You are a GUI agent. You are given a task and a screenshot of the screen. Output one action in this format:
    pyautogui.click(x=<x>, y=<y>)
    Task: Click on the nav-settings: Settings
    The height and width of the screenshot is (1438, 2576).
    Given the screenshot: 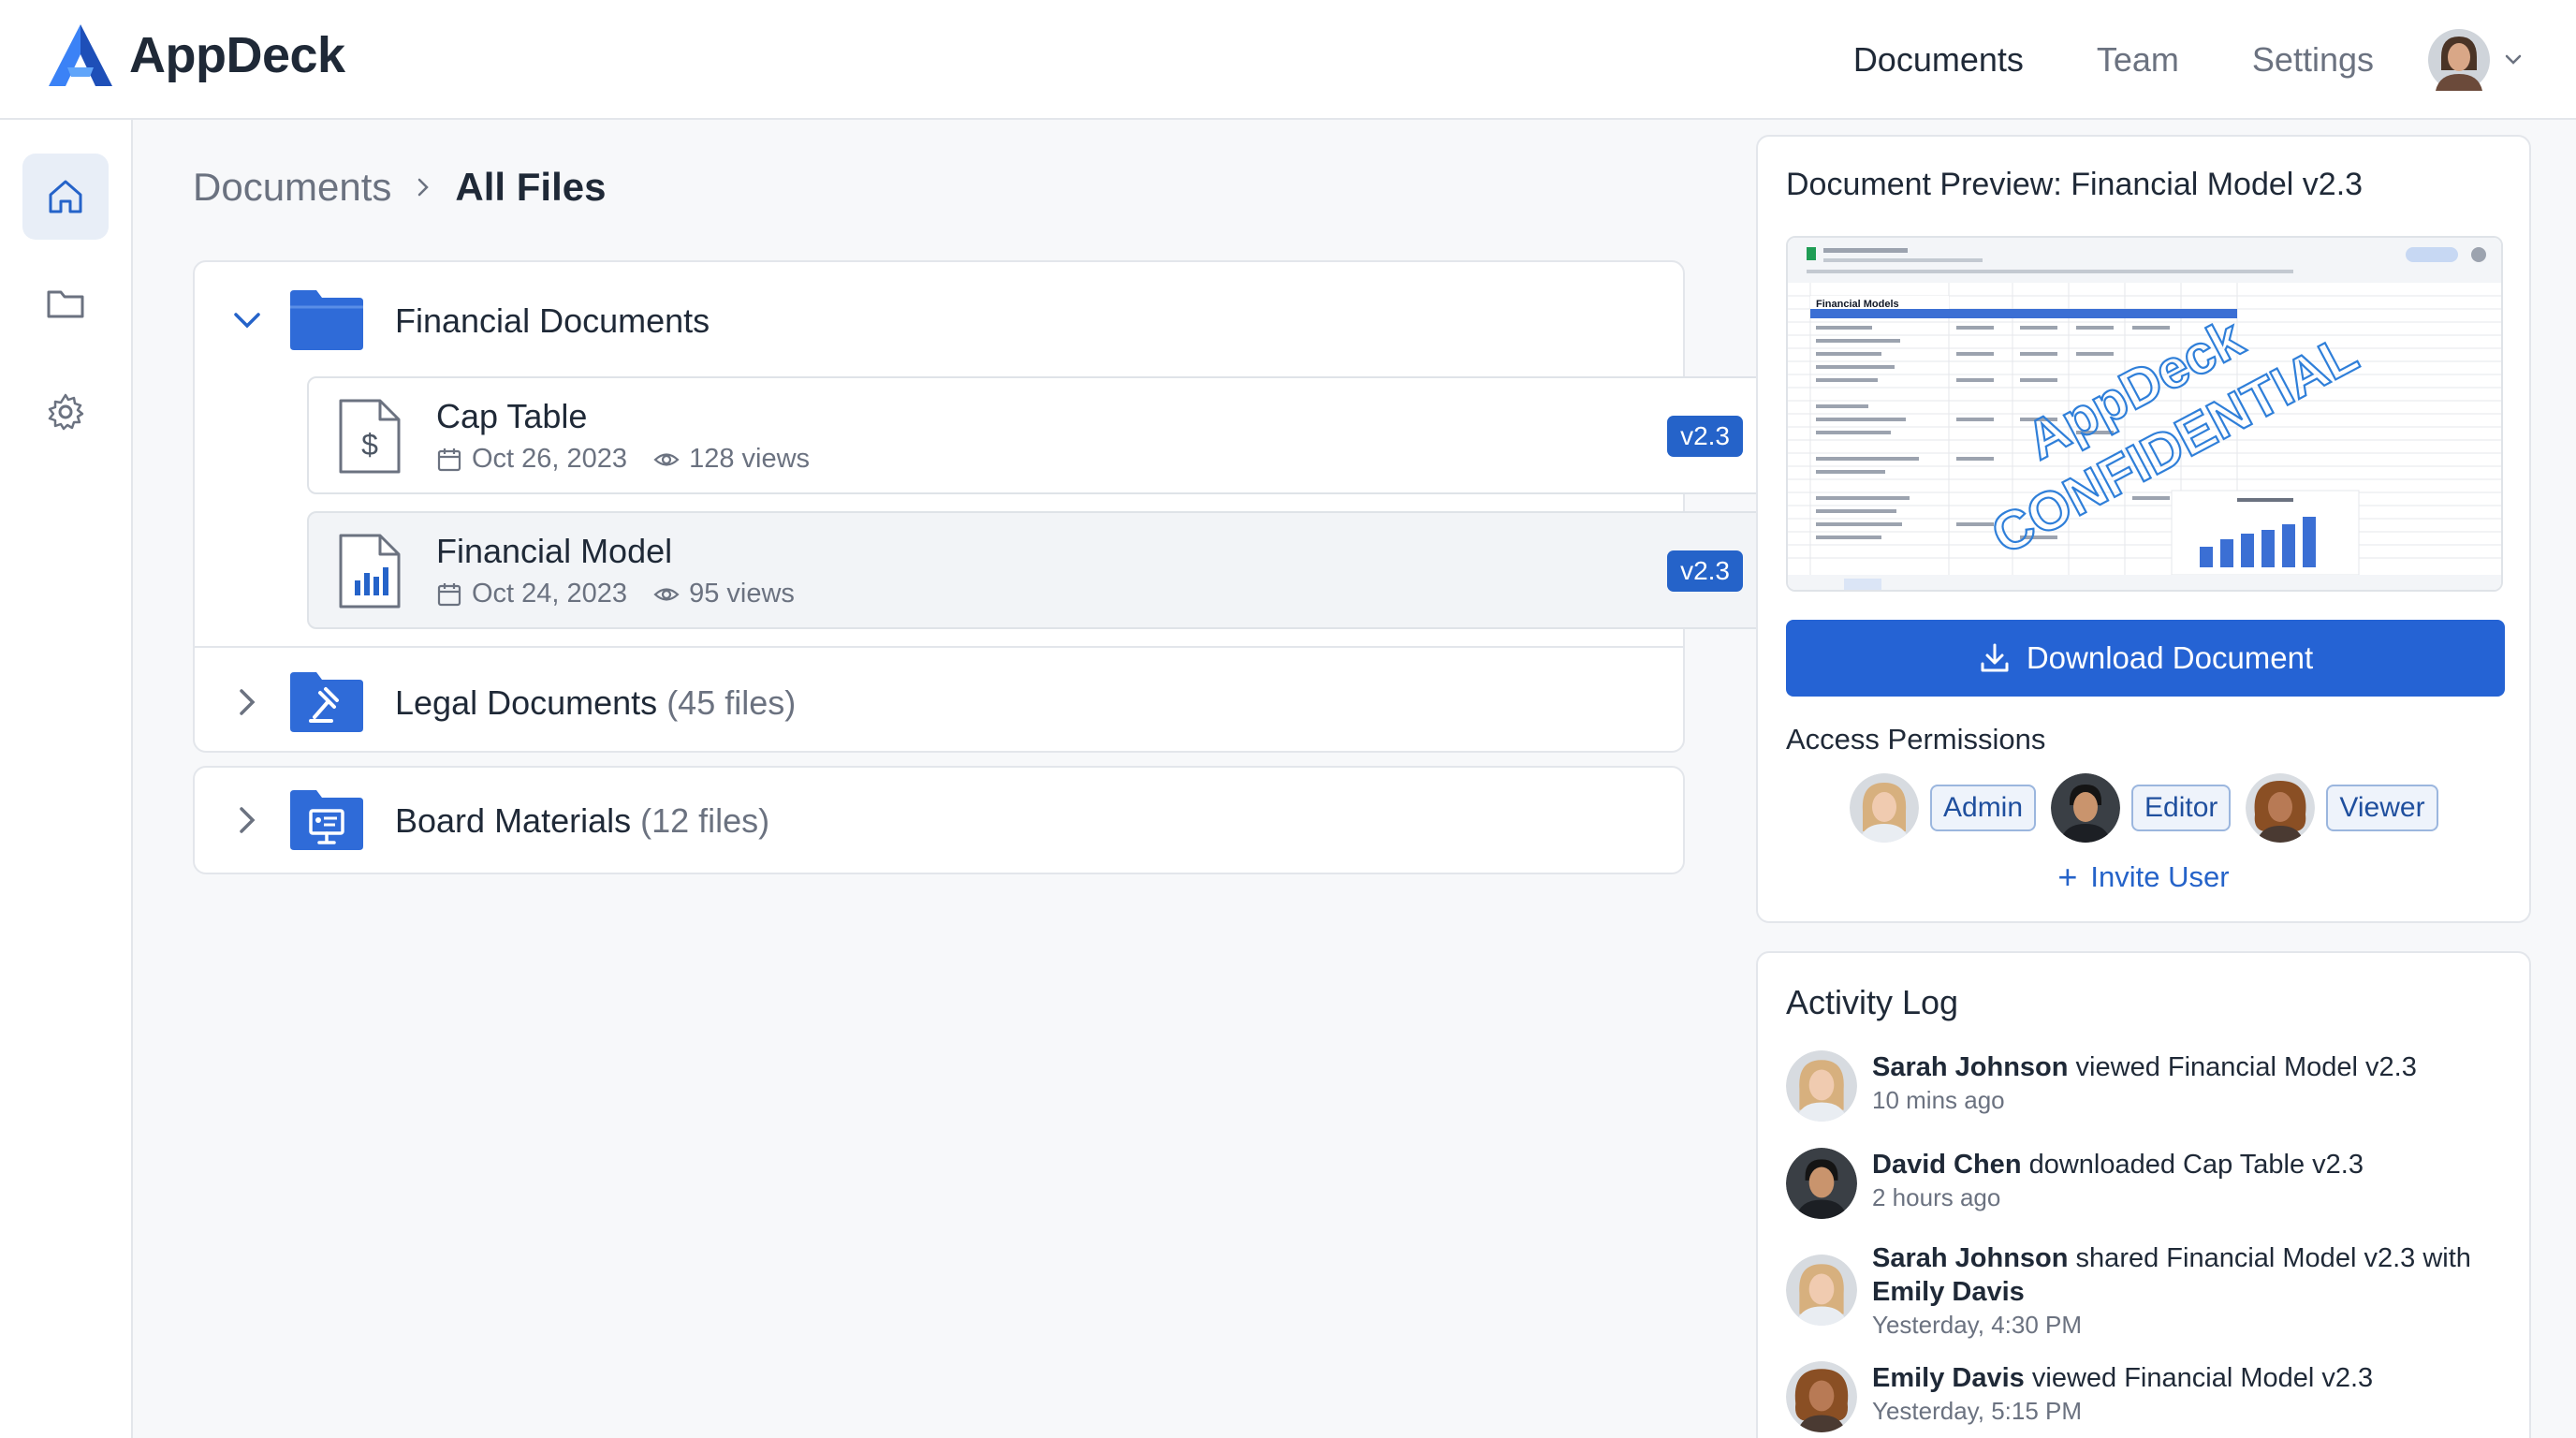 What is the action you would take?
    pyautogui.click(x=2313, y=60)
    